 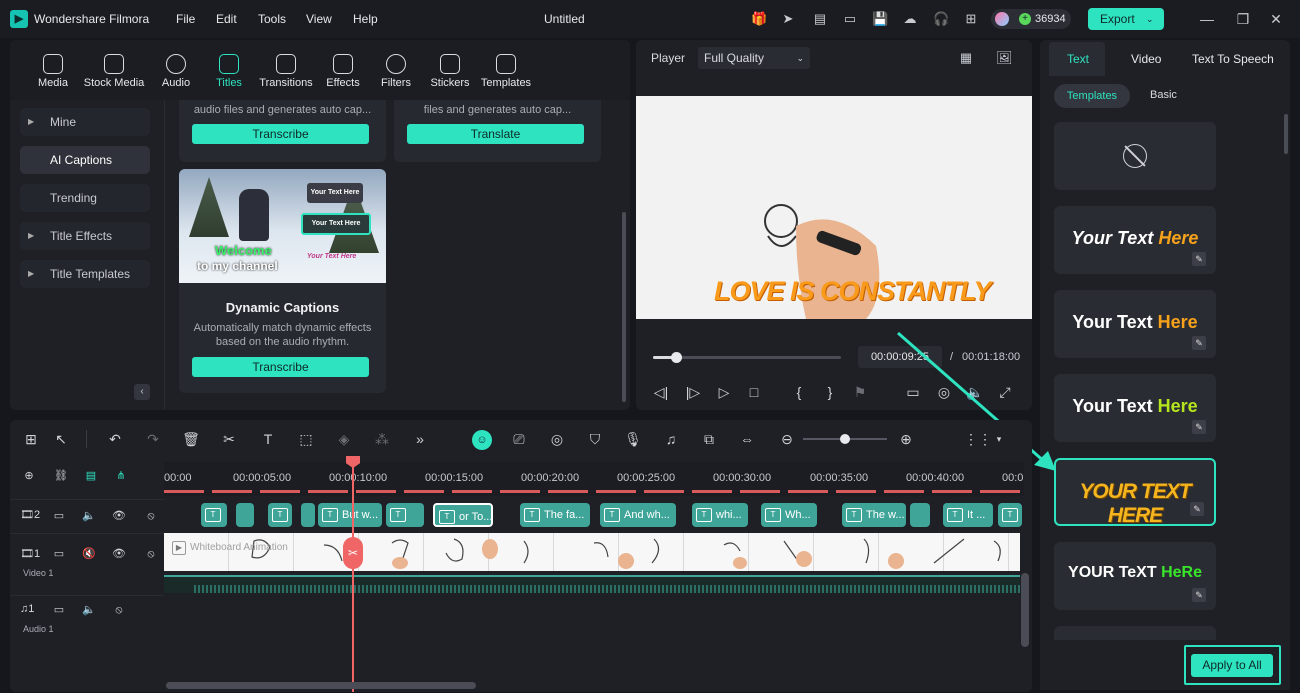 What do you see at coordinates (1232, 665) in the screenshot?
I see `apply-to-all-button: Apply to All` at bounding box center [1232, 665].